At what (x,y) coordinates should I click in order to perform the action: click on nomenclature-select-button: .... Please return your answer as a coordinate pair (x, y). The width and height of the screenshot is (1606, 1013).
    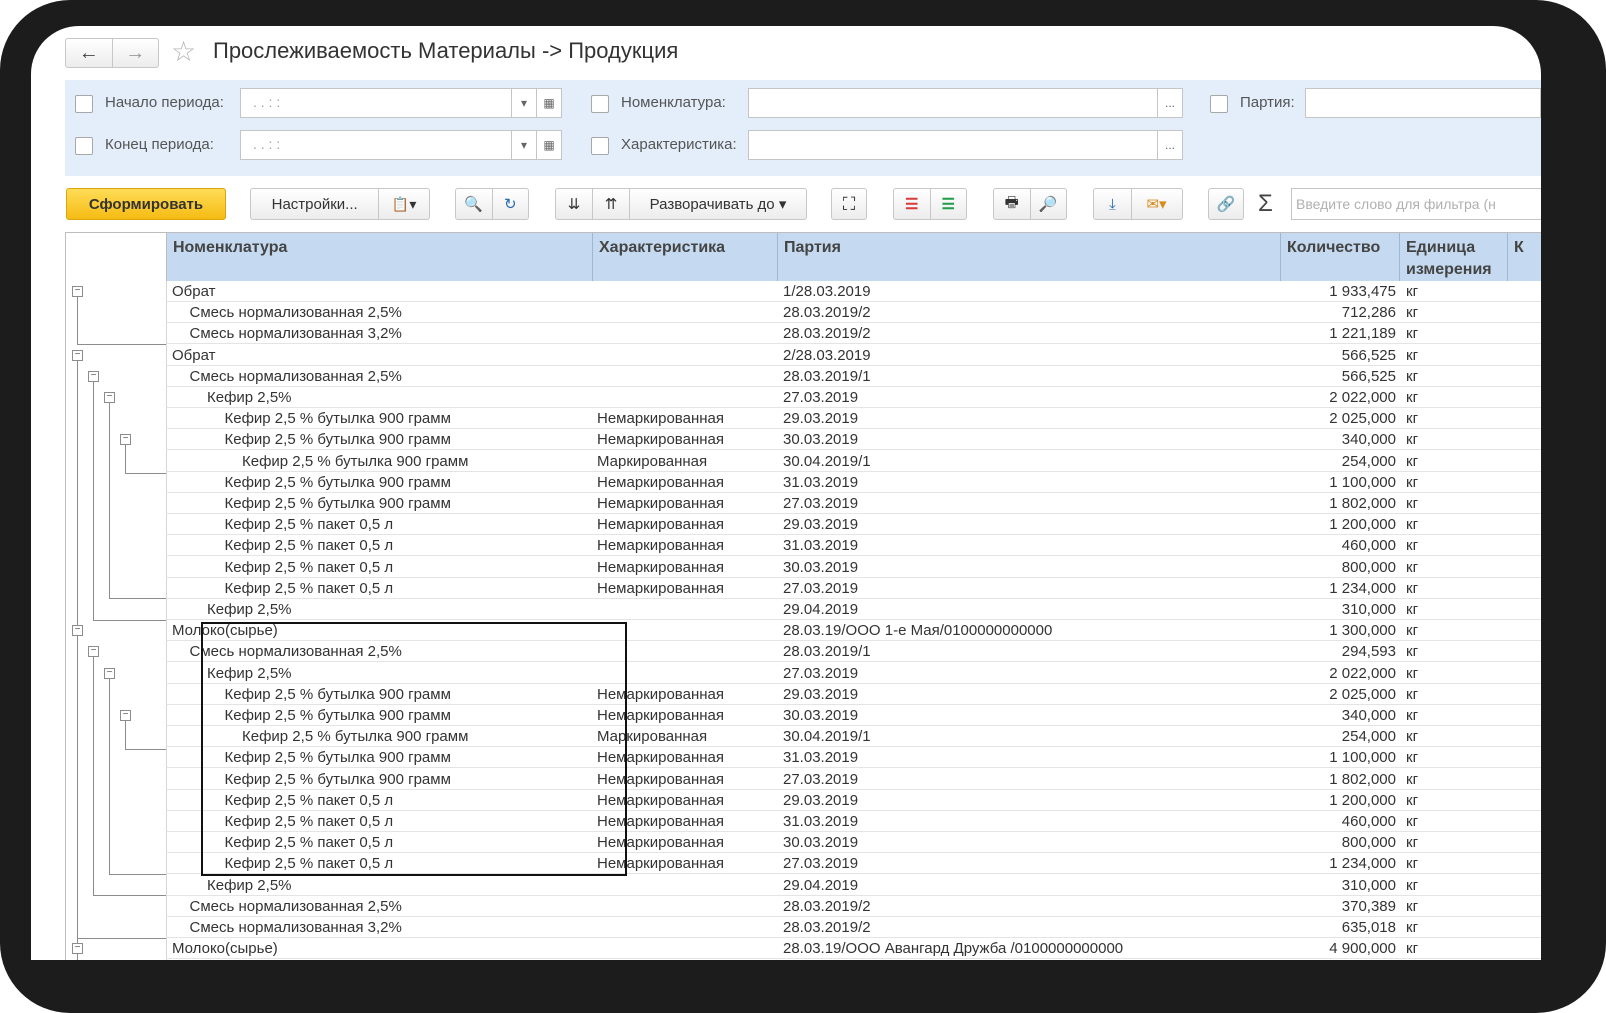
    Looking at the image, I should click on (1170, 103).